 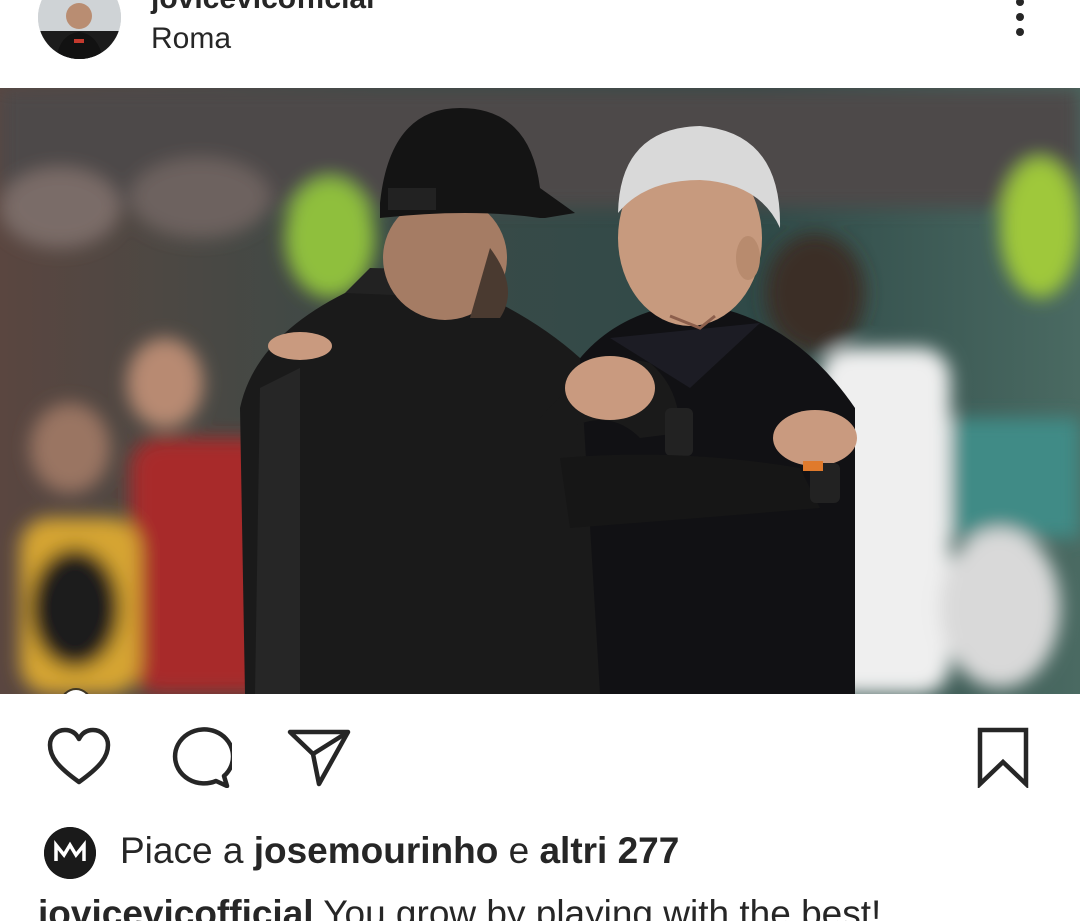 What do you see at coordinates (376, 850) in the screenshot?
I see `first-liker-username: josemourinho` at bounding box center [376, 850].